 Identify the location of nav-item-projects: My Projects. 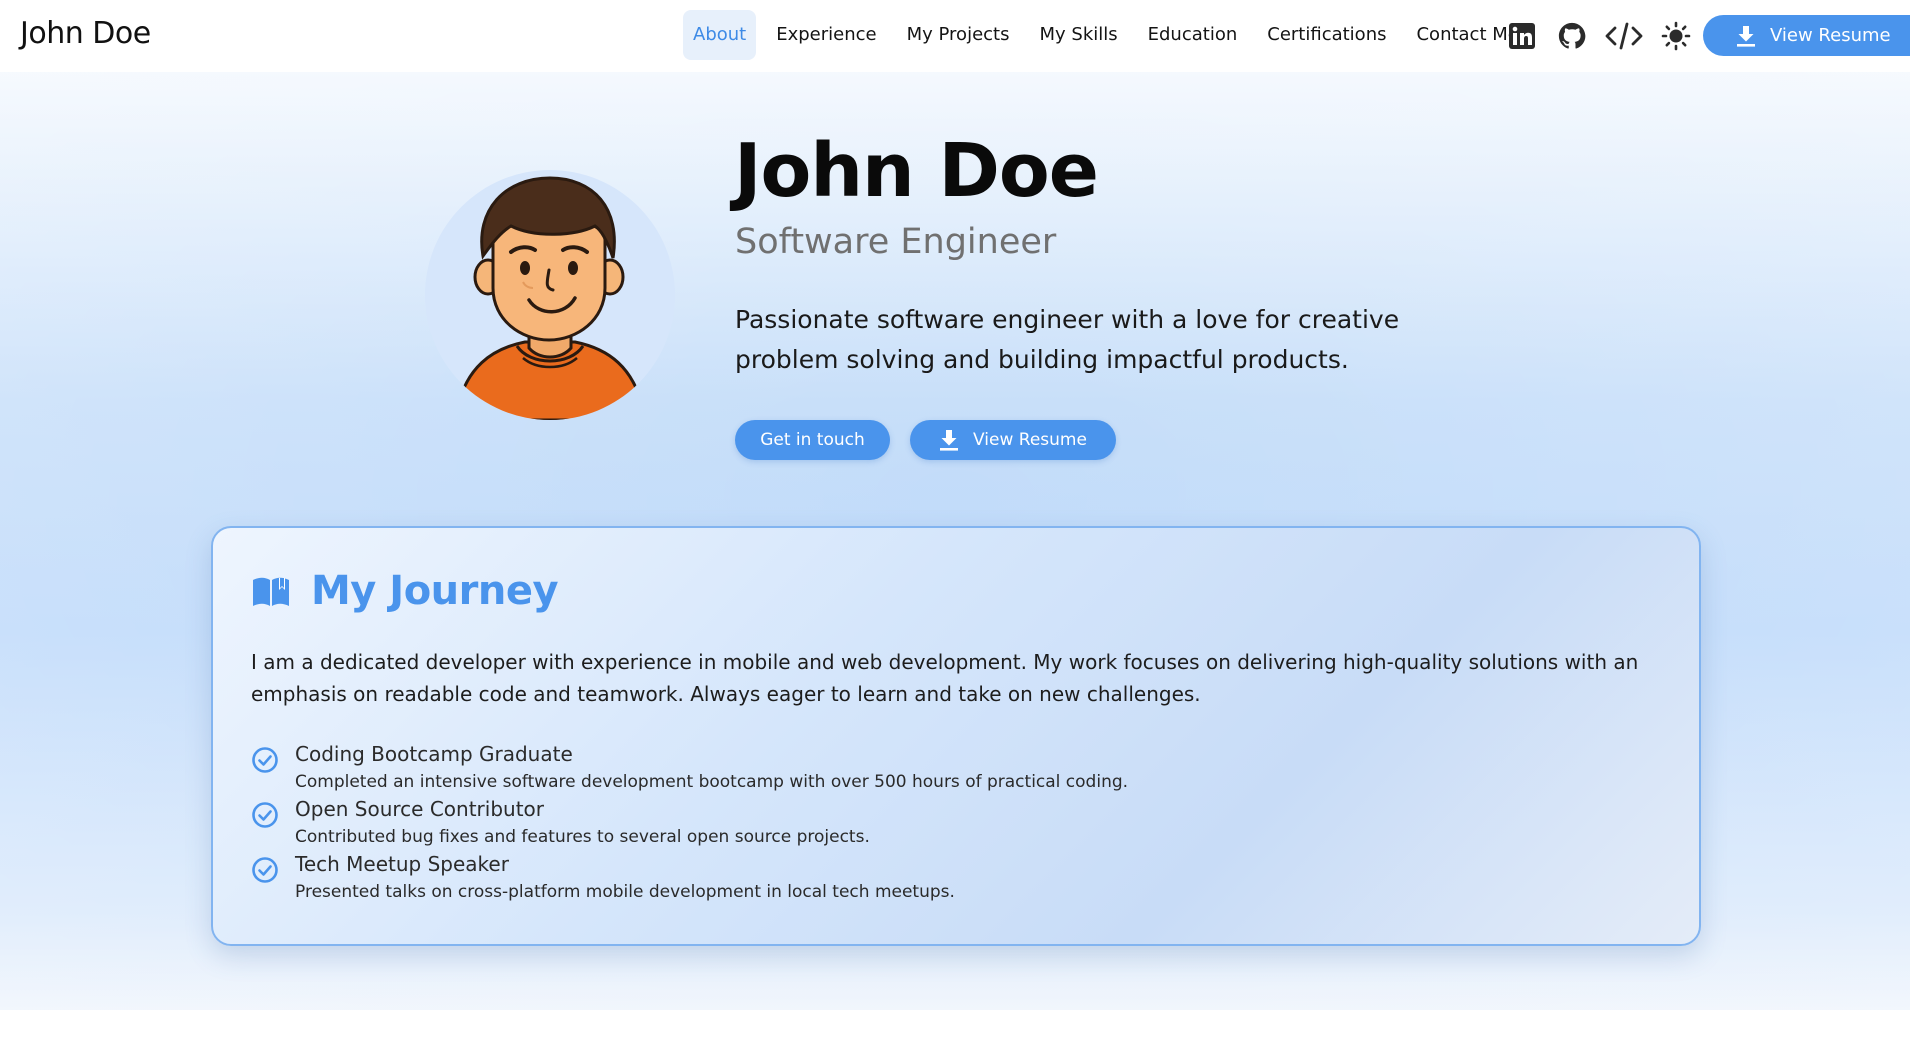
(958, 35).